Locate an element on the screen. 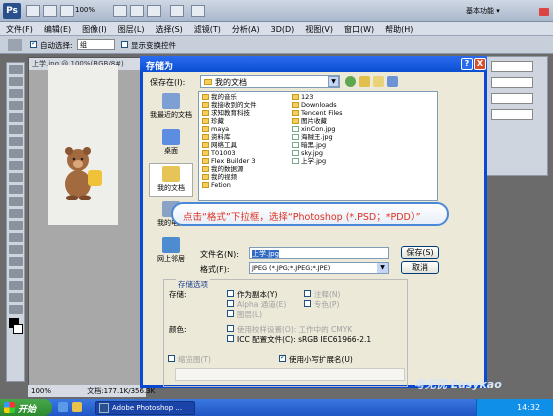 Image resolution: width=553 pixels, height=416 pixels. file-list-item: T01003 is located at coordinates (229, 153).